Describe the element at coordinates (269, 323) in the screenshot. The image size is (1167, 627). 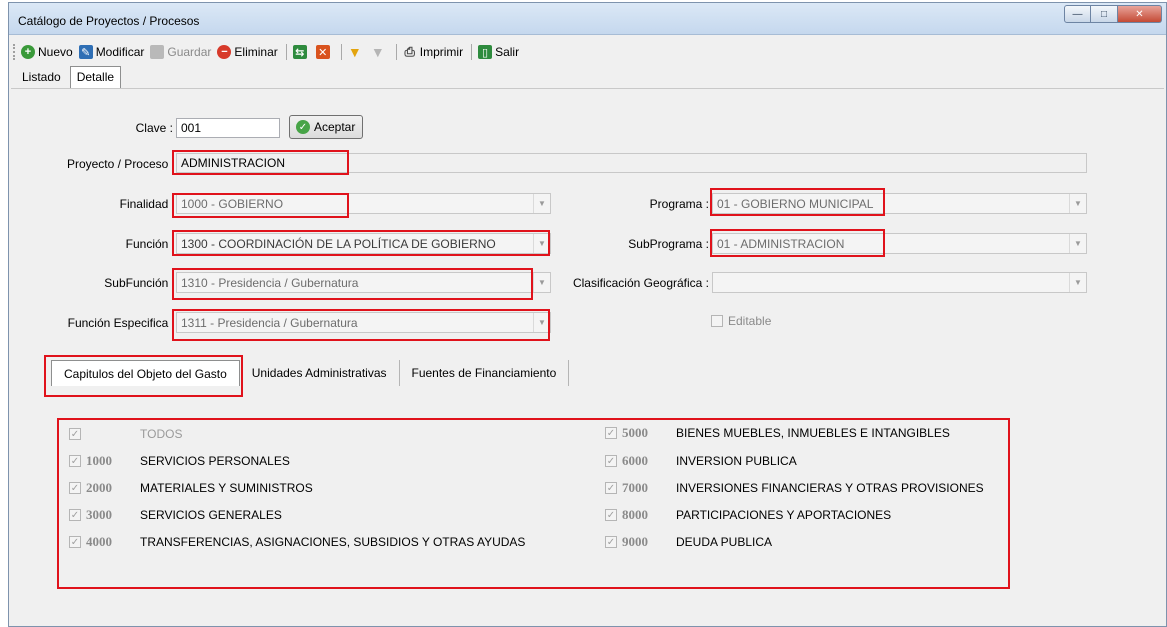
I see `funcion-especifica-value: 1311 - Presidencia / Gubernatura` at that location.